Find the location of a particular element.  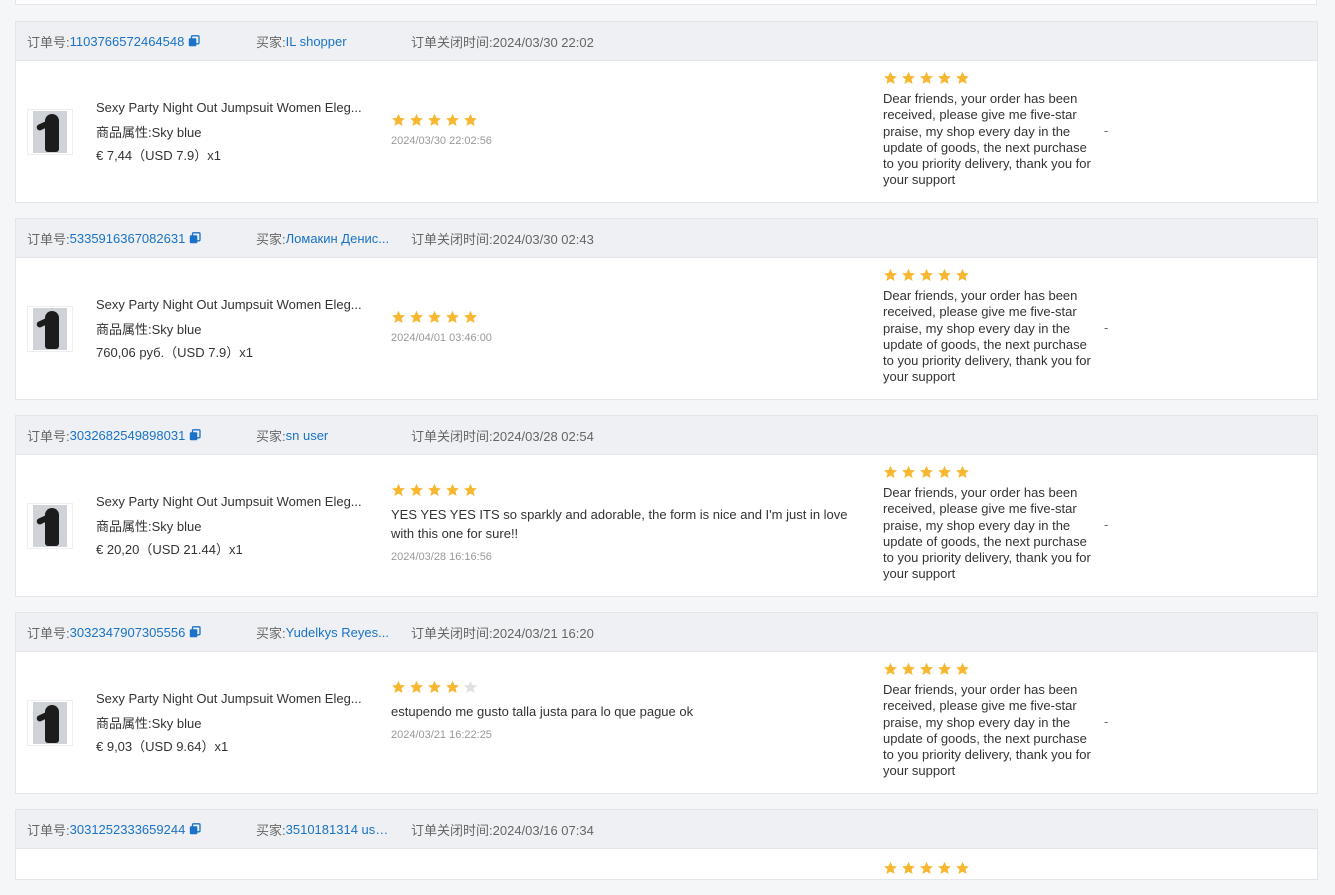

order-no-link: 1103766572464548 is located at coordinates (127, 41).